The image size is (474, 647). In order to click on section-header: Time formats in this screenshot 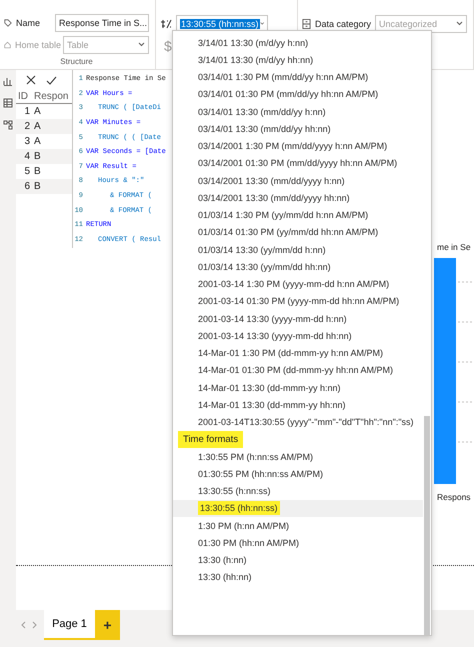, I will do `click(211, 439)`.